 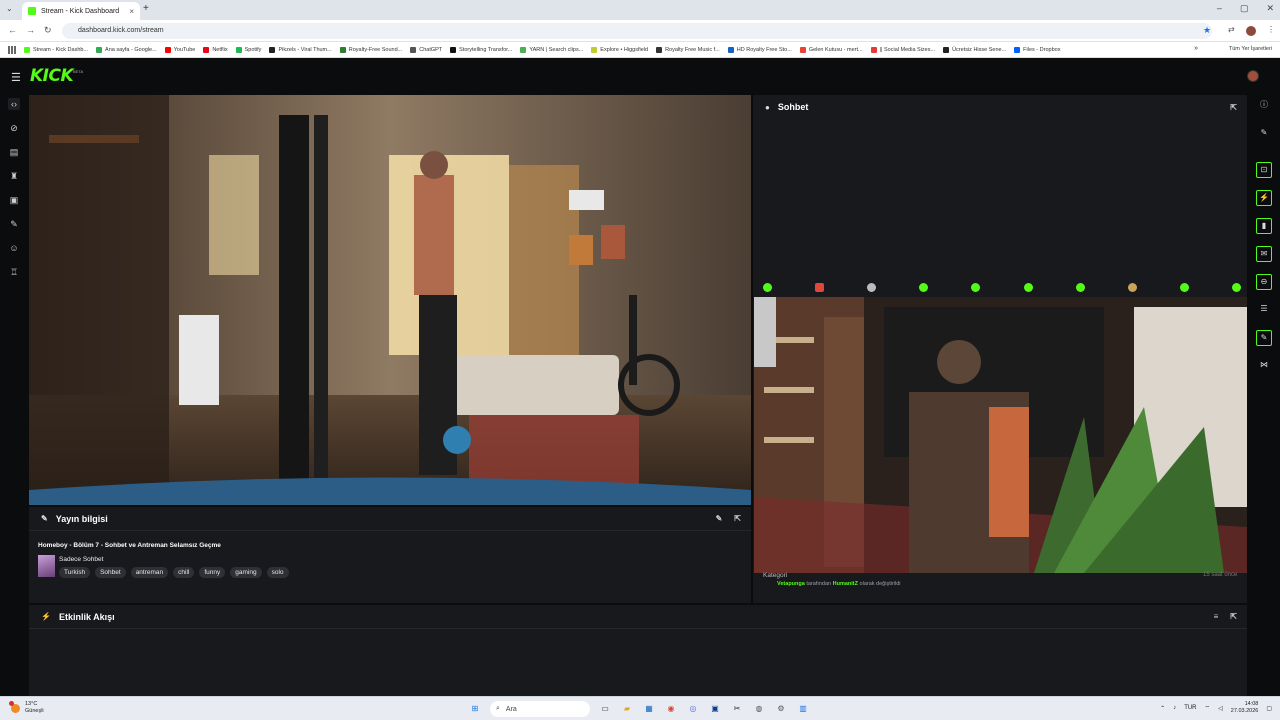 I want to click on bookmark-item: Files - Dropbox, so click(x=1037, y=49).